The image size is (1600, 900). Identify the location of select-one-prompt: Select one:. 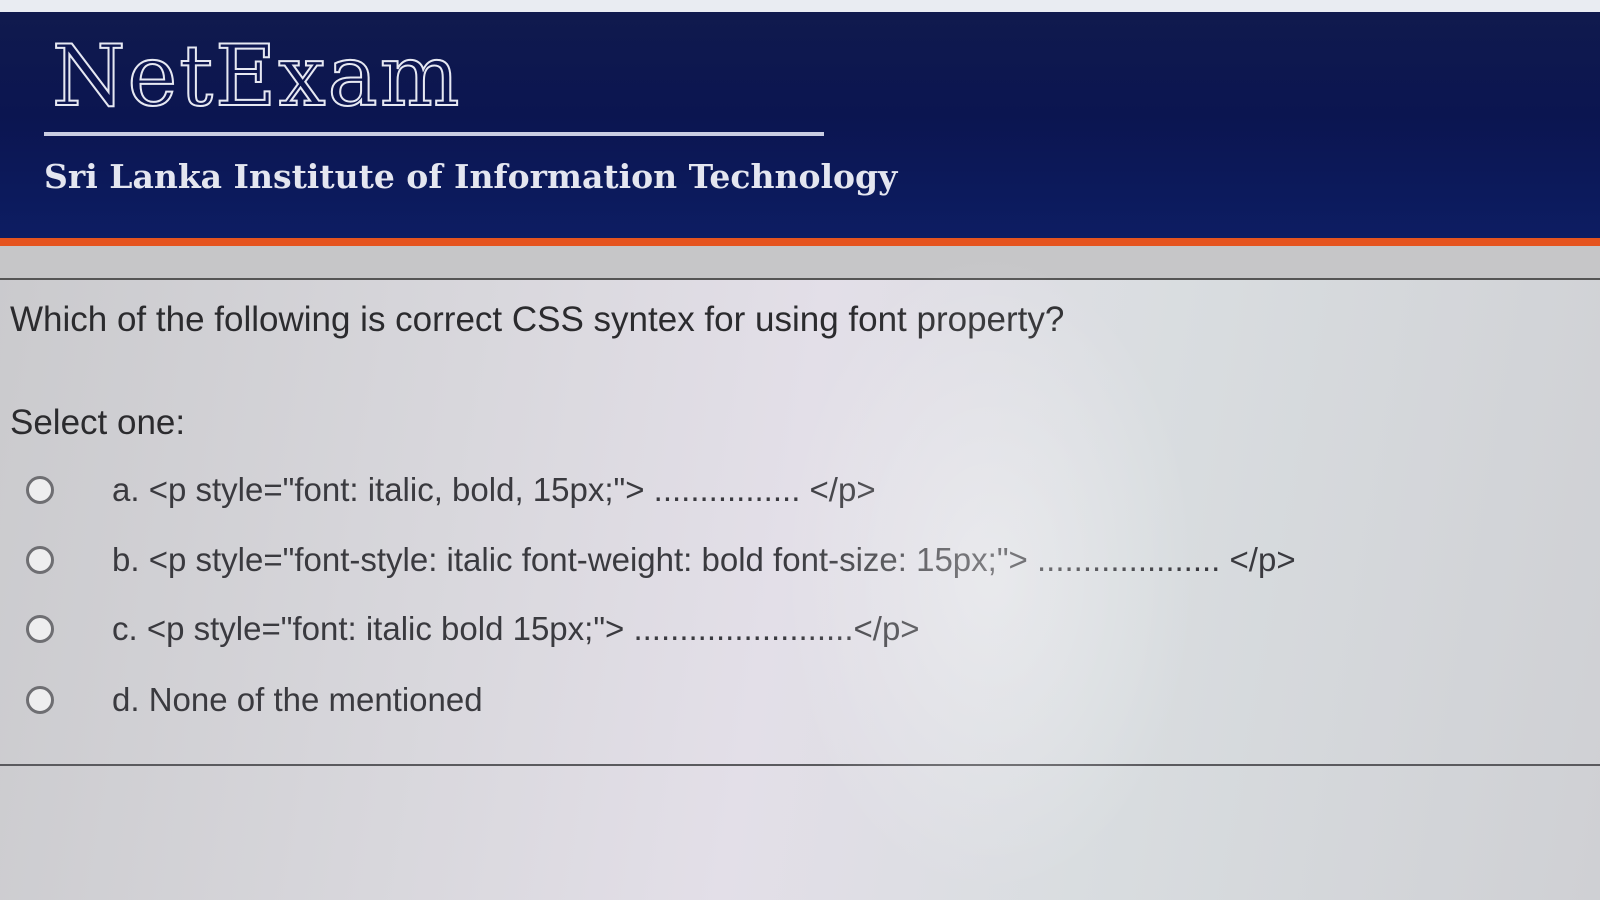
(98, 422).